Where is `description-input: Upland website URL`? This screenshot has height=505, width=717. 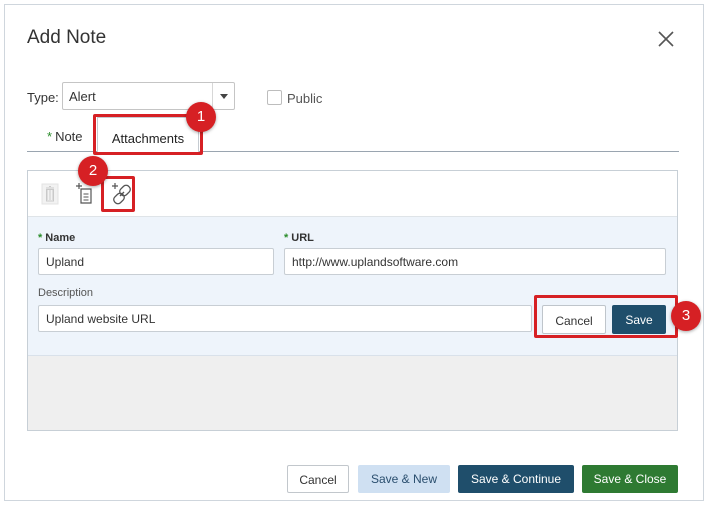 description-input: Upland website URL is located at coordinates (285, 318).